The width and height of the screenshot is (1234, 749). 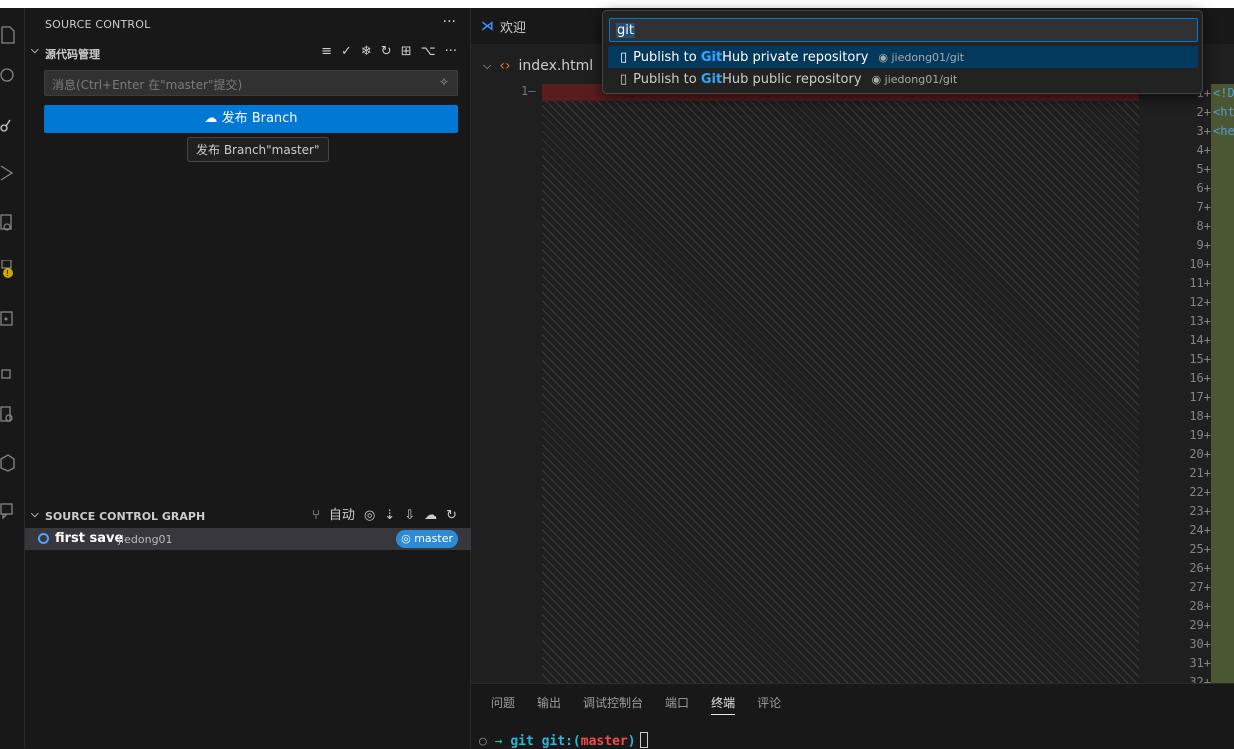 What do you see at coordinates (259, 118) in the screenshot?
I see `publish-branch-label: 发布 Branch` at bounding box center [259, 118].